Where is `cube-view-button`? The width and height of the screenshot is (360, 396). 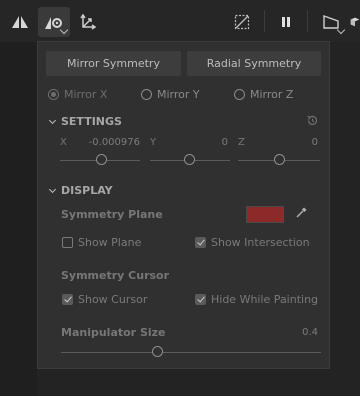 cube-view-button is located at coordinates (355, 22).